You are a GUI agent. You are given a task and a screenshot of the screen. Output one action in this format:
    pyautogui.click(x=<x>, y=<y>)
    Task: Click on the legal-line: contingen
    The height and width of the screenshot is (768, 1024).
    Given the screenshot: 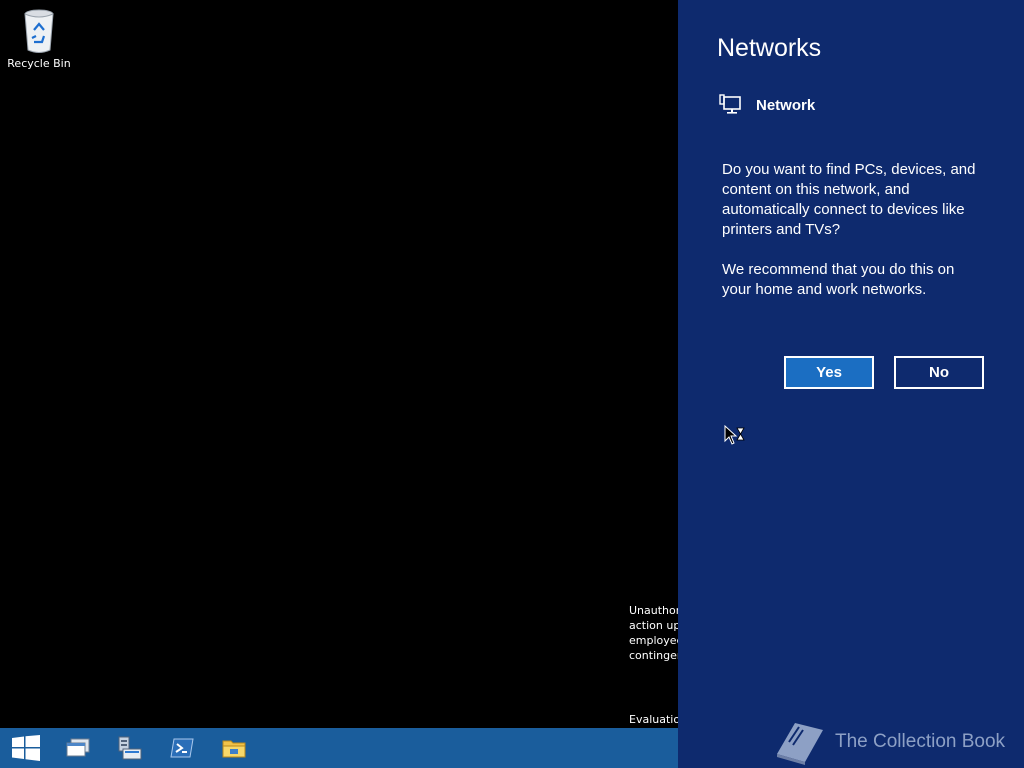 What is the action you would take?
    pyautogui.click(x=653, y=655)
    